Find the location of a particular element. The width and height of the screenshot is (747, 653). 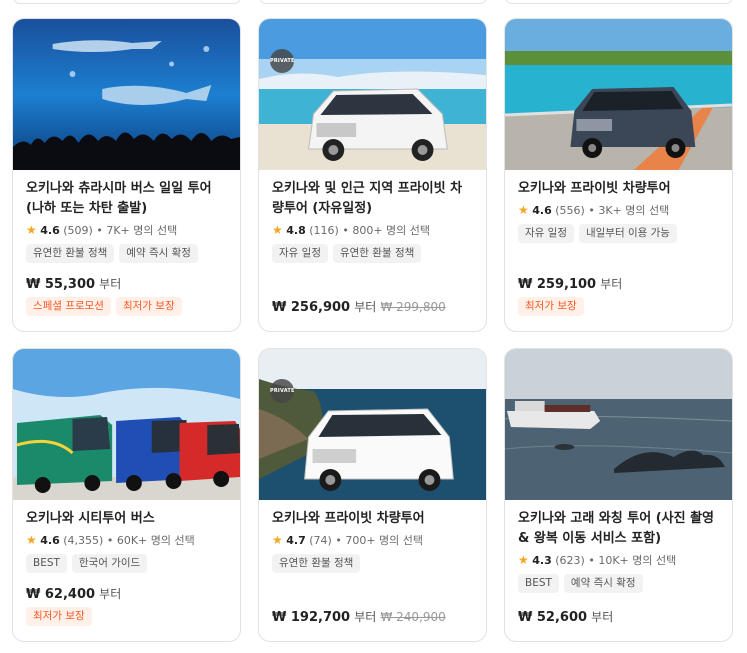

tag-list: BEST 예약 즉시 확정 is located at coordinates (618, 583).